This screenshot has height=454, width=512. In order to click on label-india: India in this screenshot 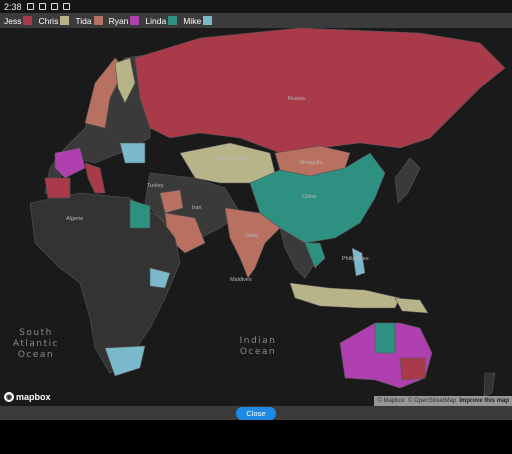, I will do `click(252, 236)`.